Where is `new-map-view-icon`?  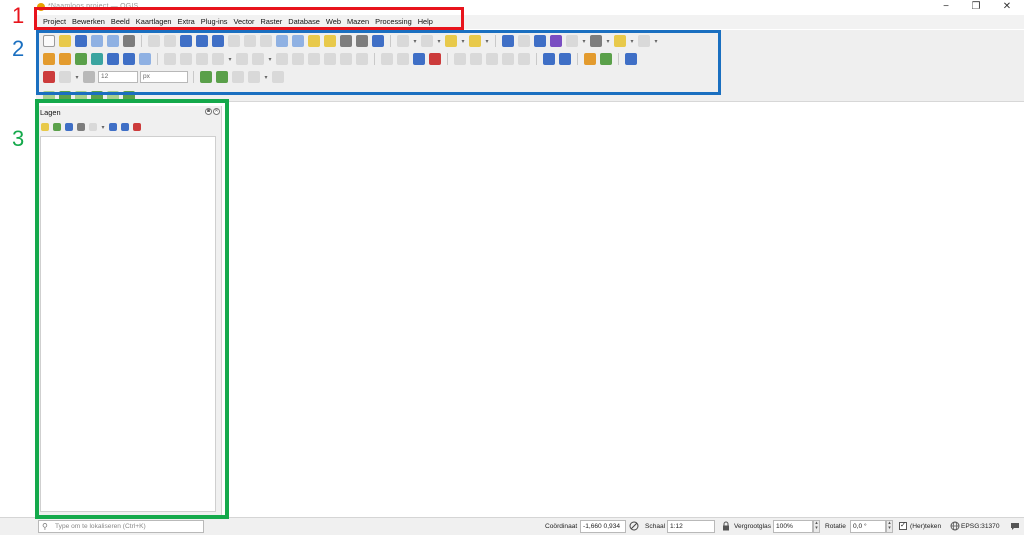 new-map-view-icon is located at coordinates (314, 41).